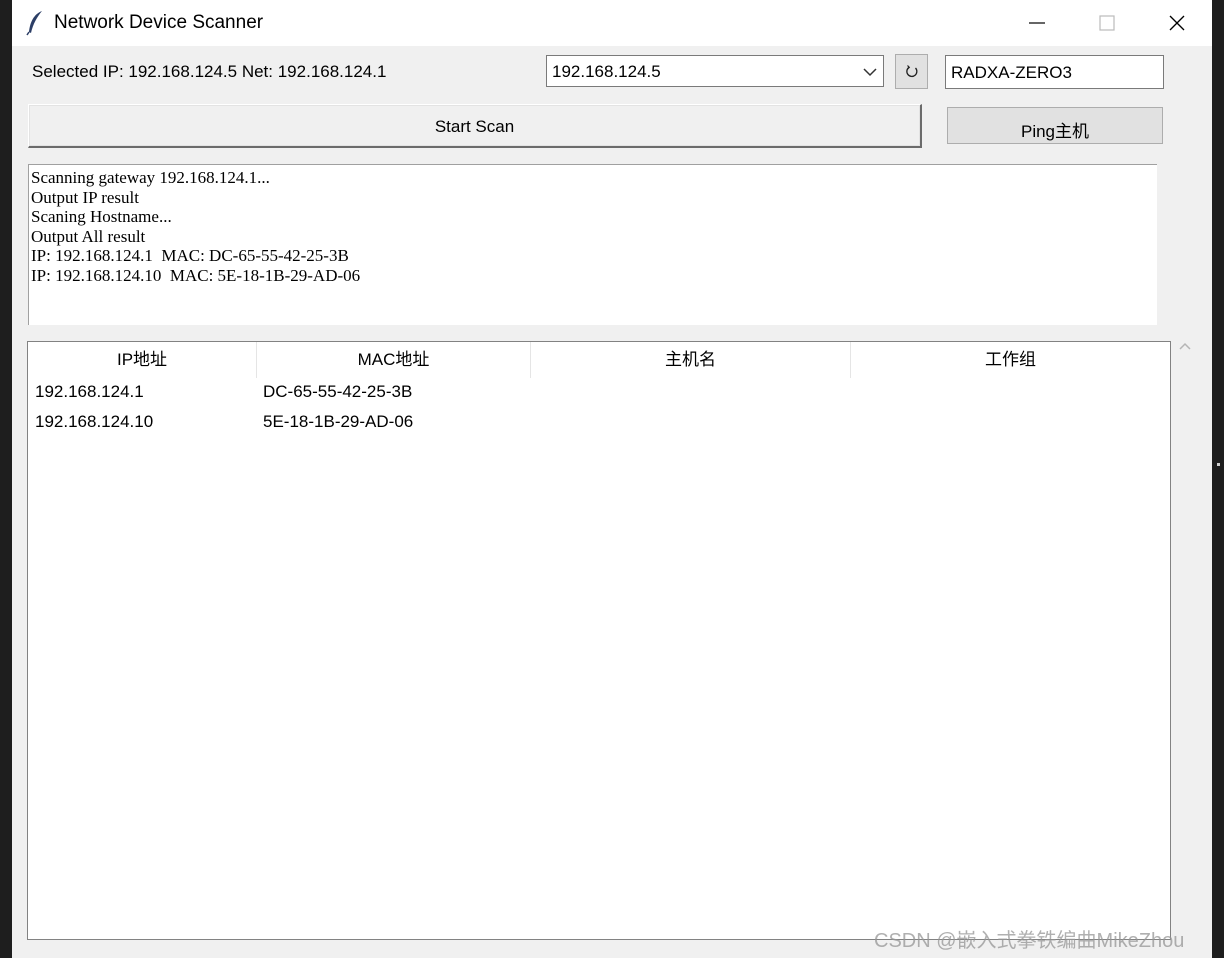  Describe the element at coordinates (159, 22) in the screenshot. I see `window-title: Network Device Scanner` at that location.